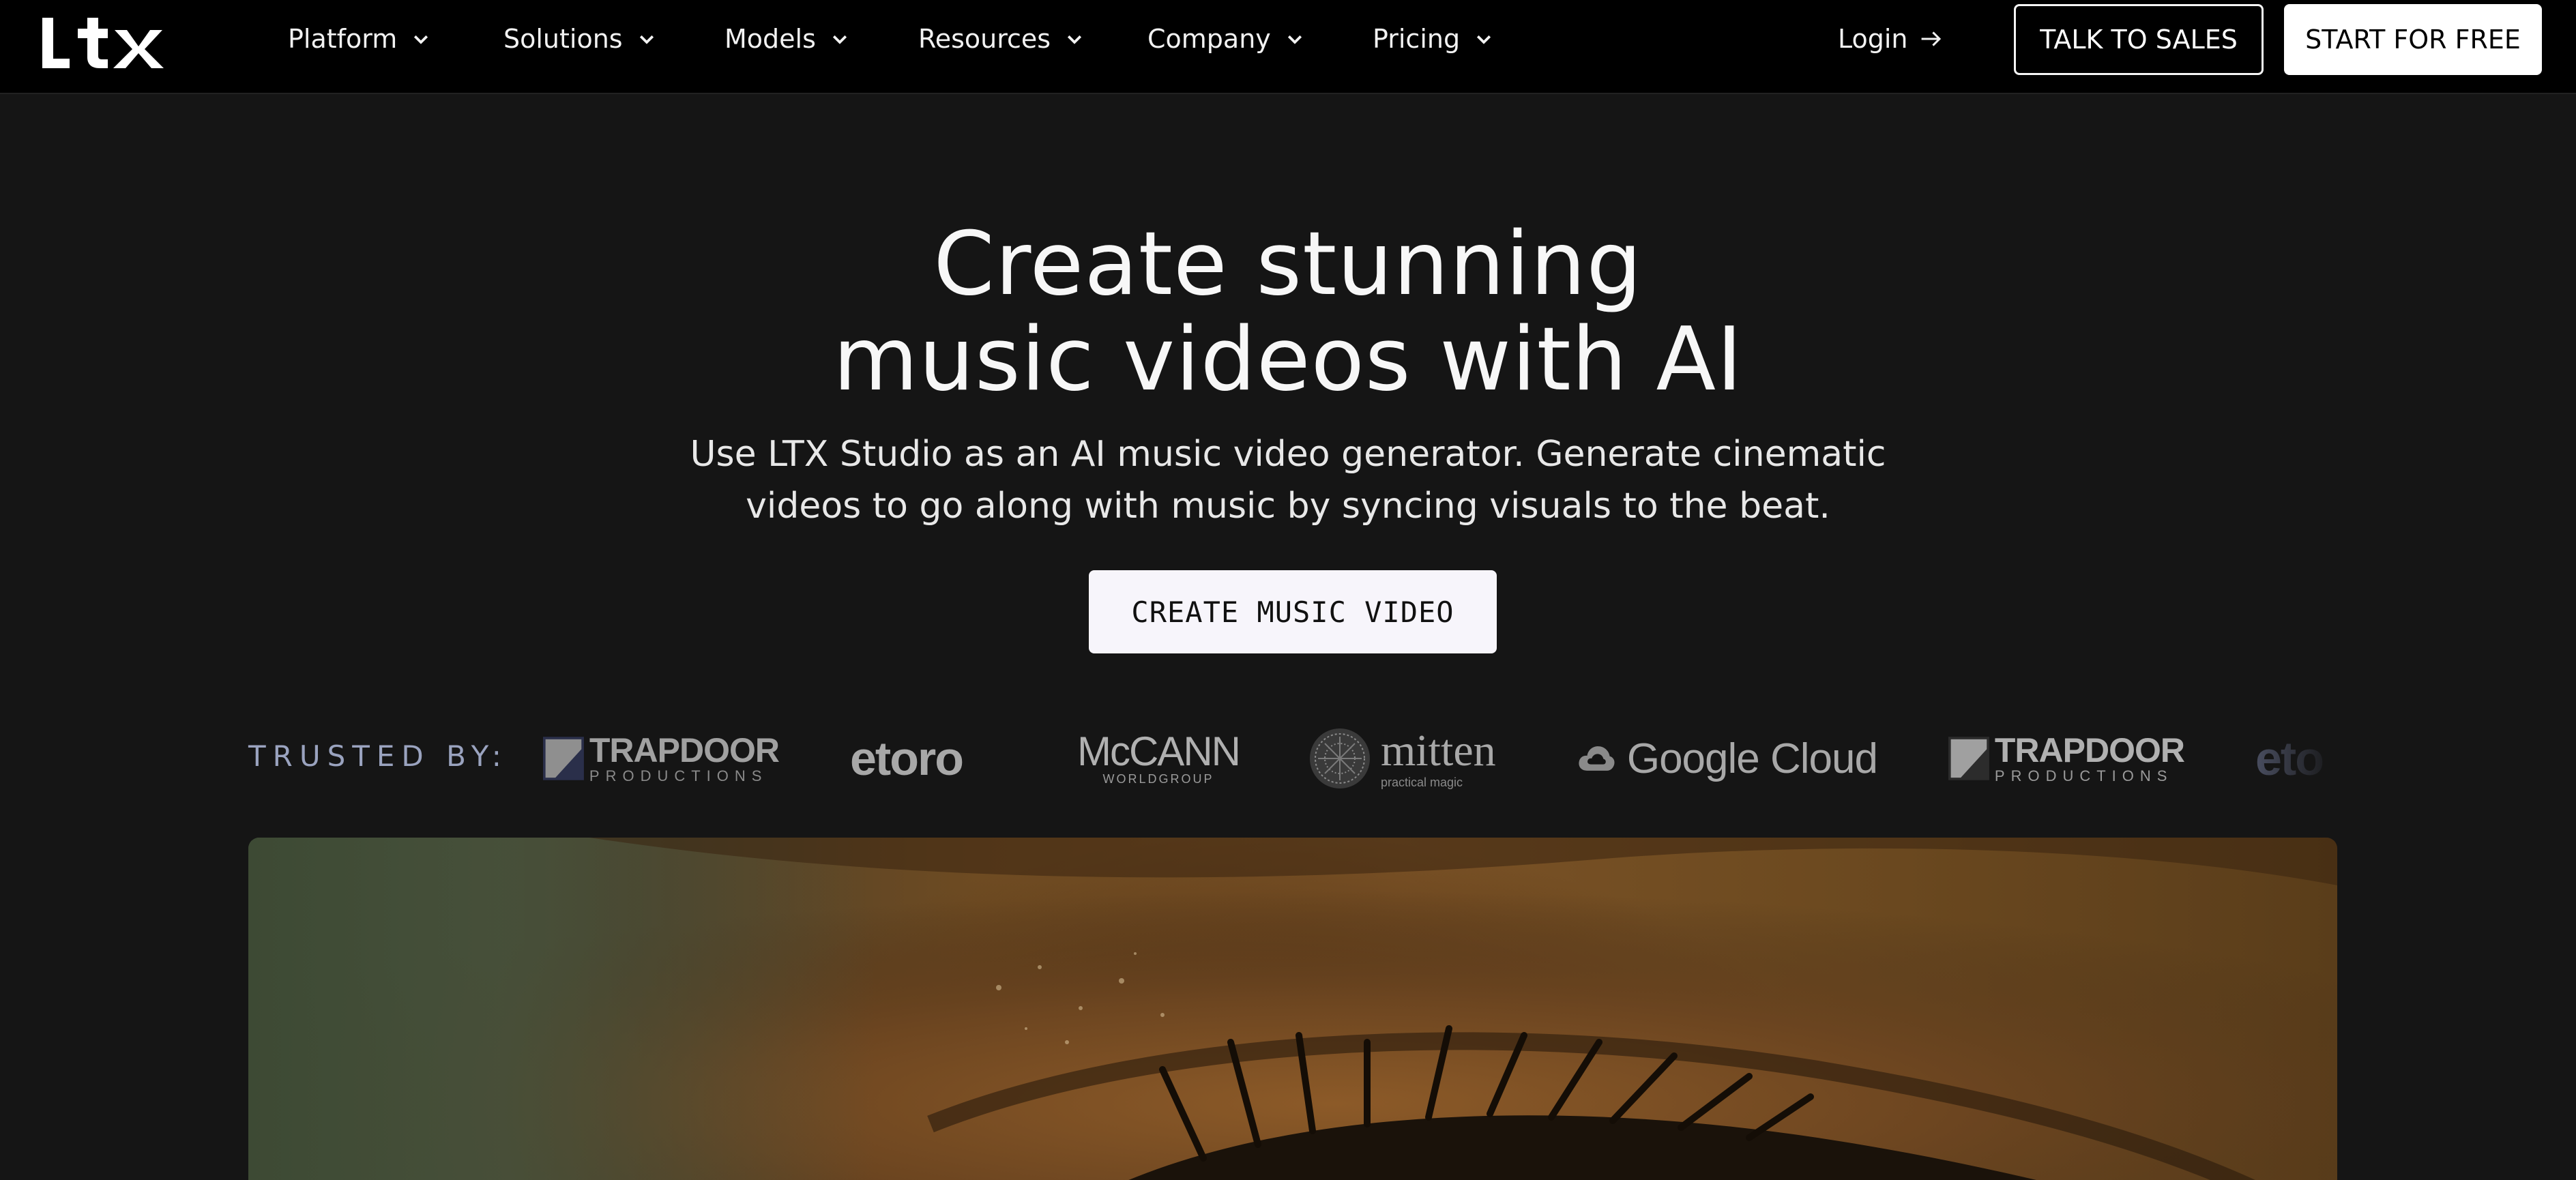  What do you see at coordinates (1340, 758) in the screenshot?
I see `mitten-mark-icon` at bounding box center [1340, 758].